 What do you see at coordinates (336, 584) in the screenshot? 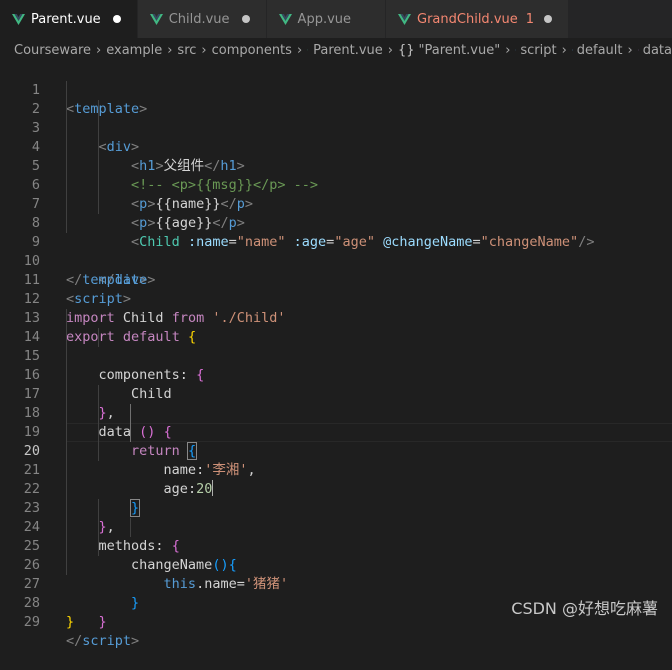
I see `code-line: 28 }` at bounding box center [336, 584].